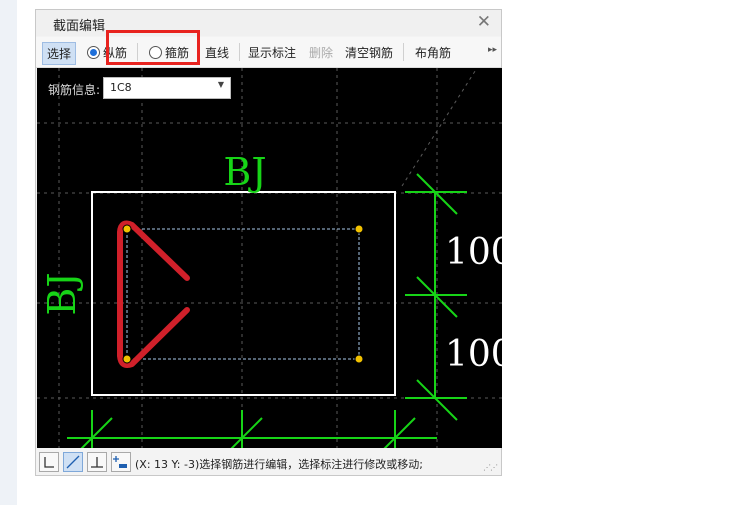 Image resolution: width=731 pixels, height=505 pixels. I want to click on dialog-title: 截面编辑, so click(79, 26).